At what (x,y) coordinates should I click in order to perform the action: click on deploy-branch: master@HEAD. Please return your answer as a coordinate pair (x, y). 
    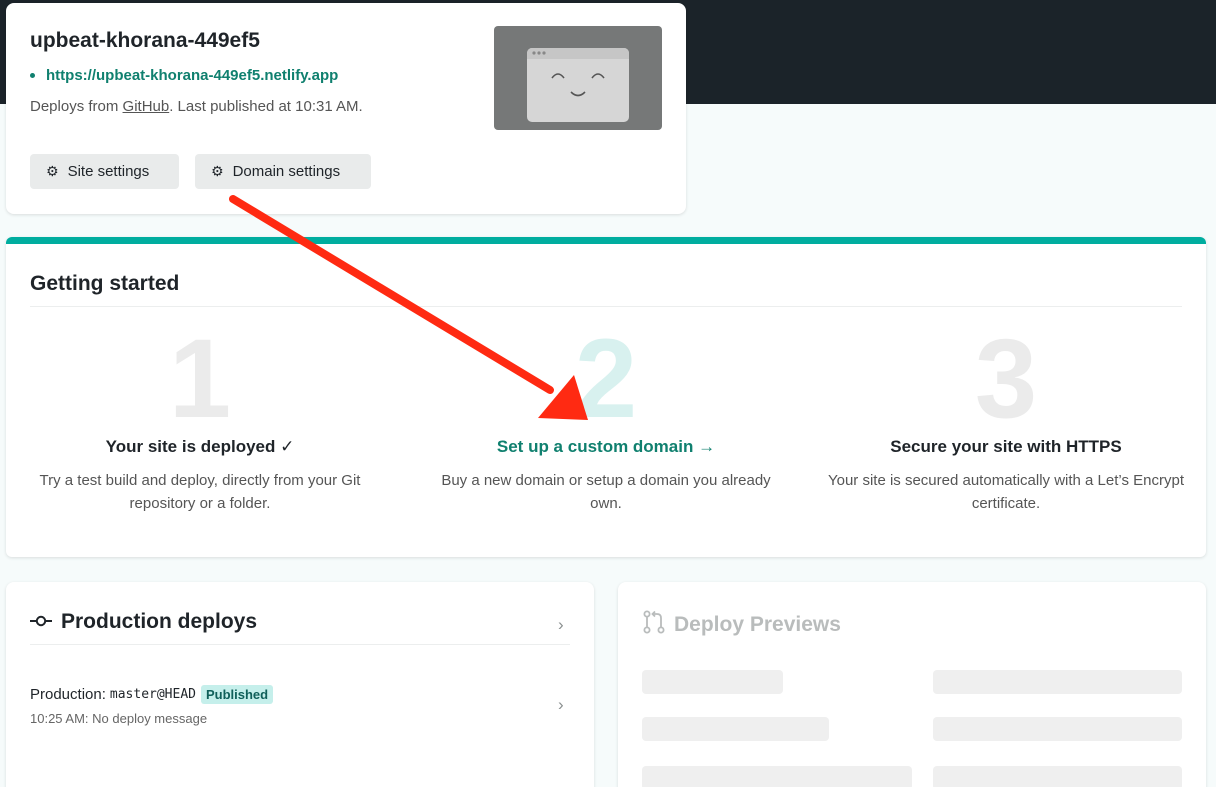
    Looking at the image, I should click on (152, 694).